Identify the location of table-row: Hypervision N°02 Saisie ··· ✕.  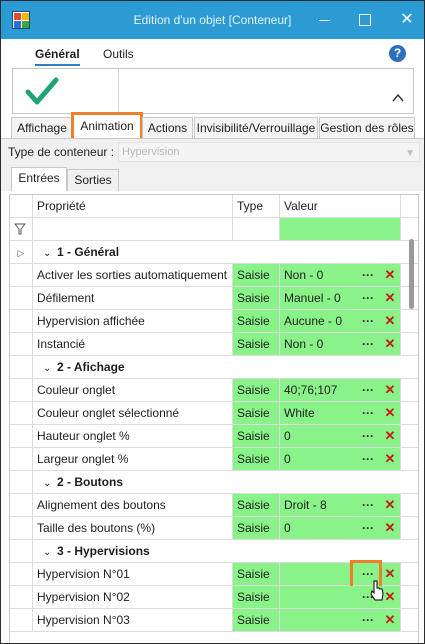
(214, 597).